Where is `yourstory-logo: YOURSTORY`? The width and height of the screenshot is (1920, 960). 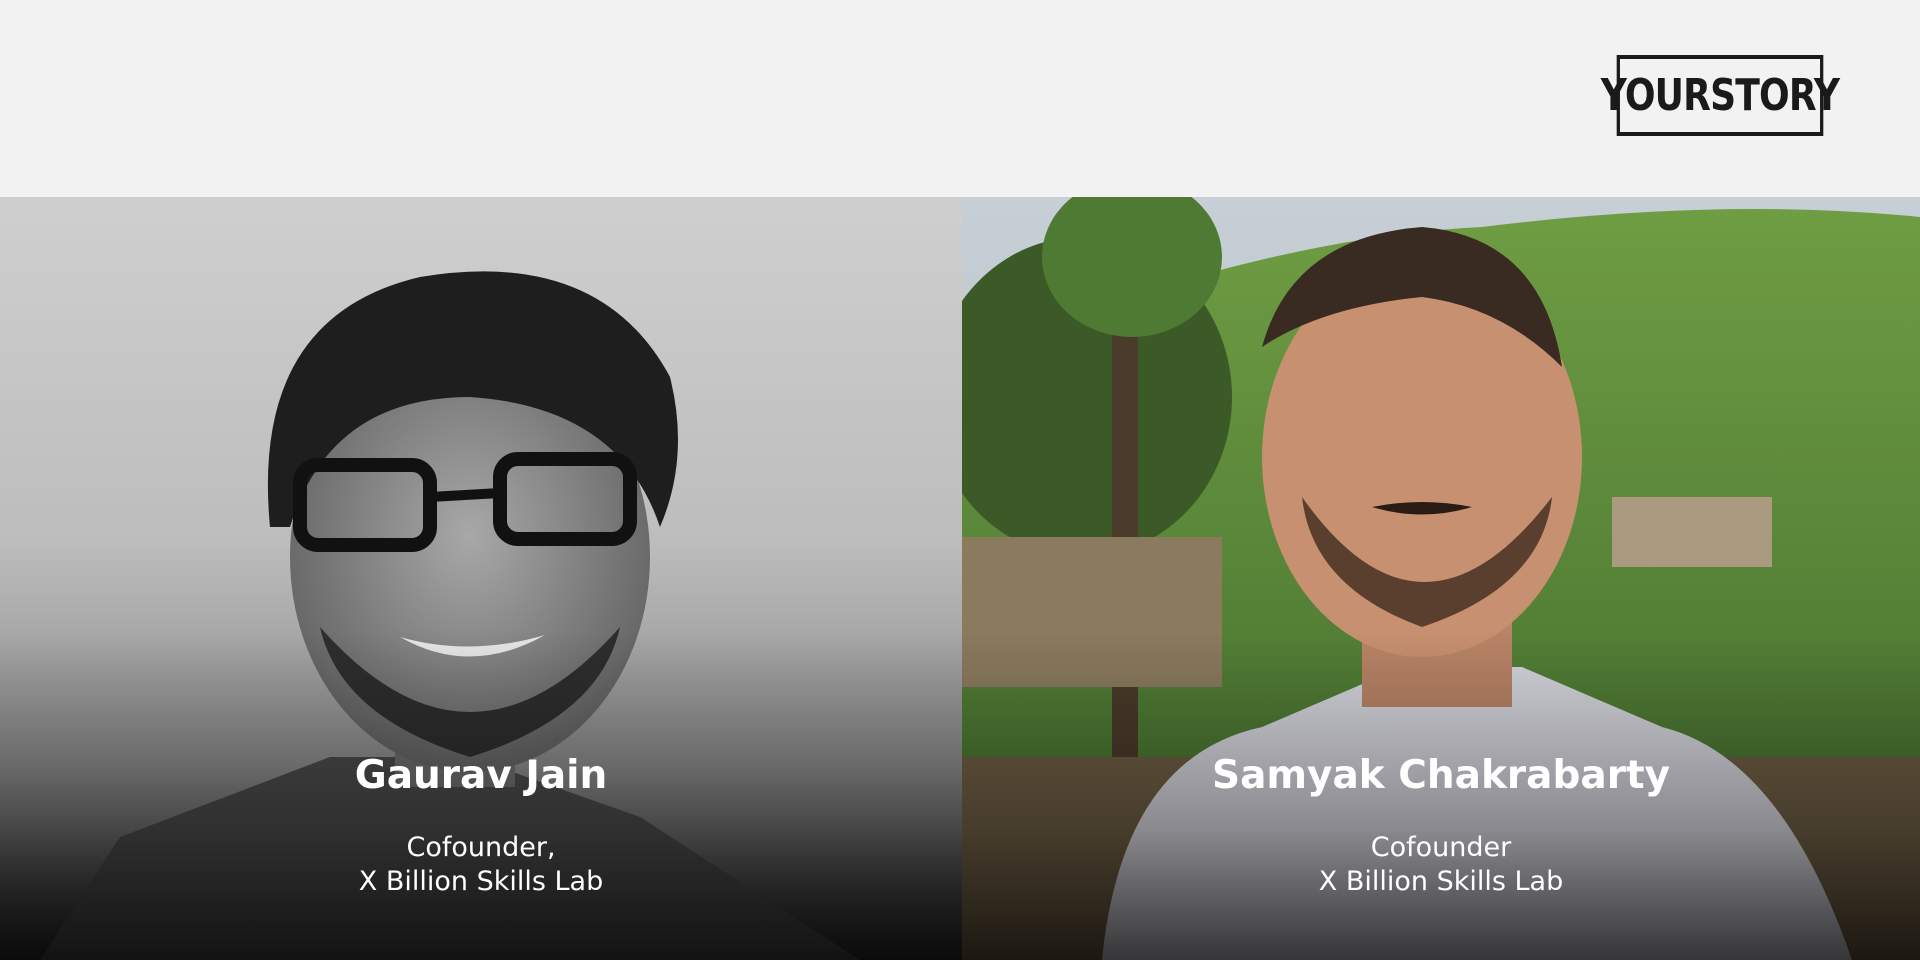 yourstory-logo: YOURSTORY is located at coordinates (1720, 95).